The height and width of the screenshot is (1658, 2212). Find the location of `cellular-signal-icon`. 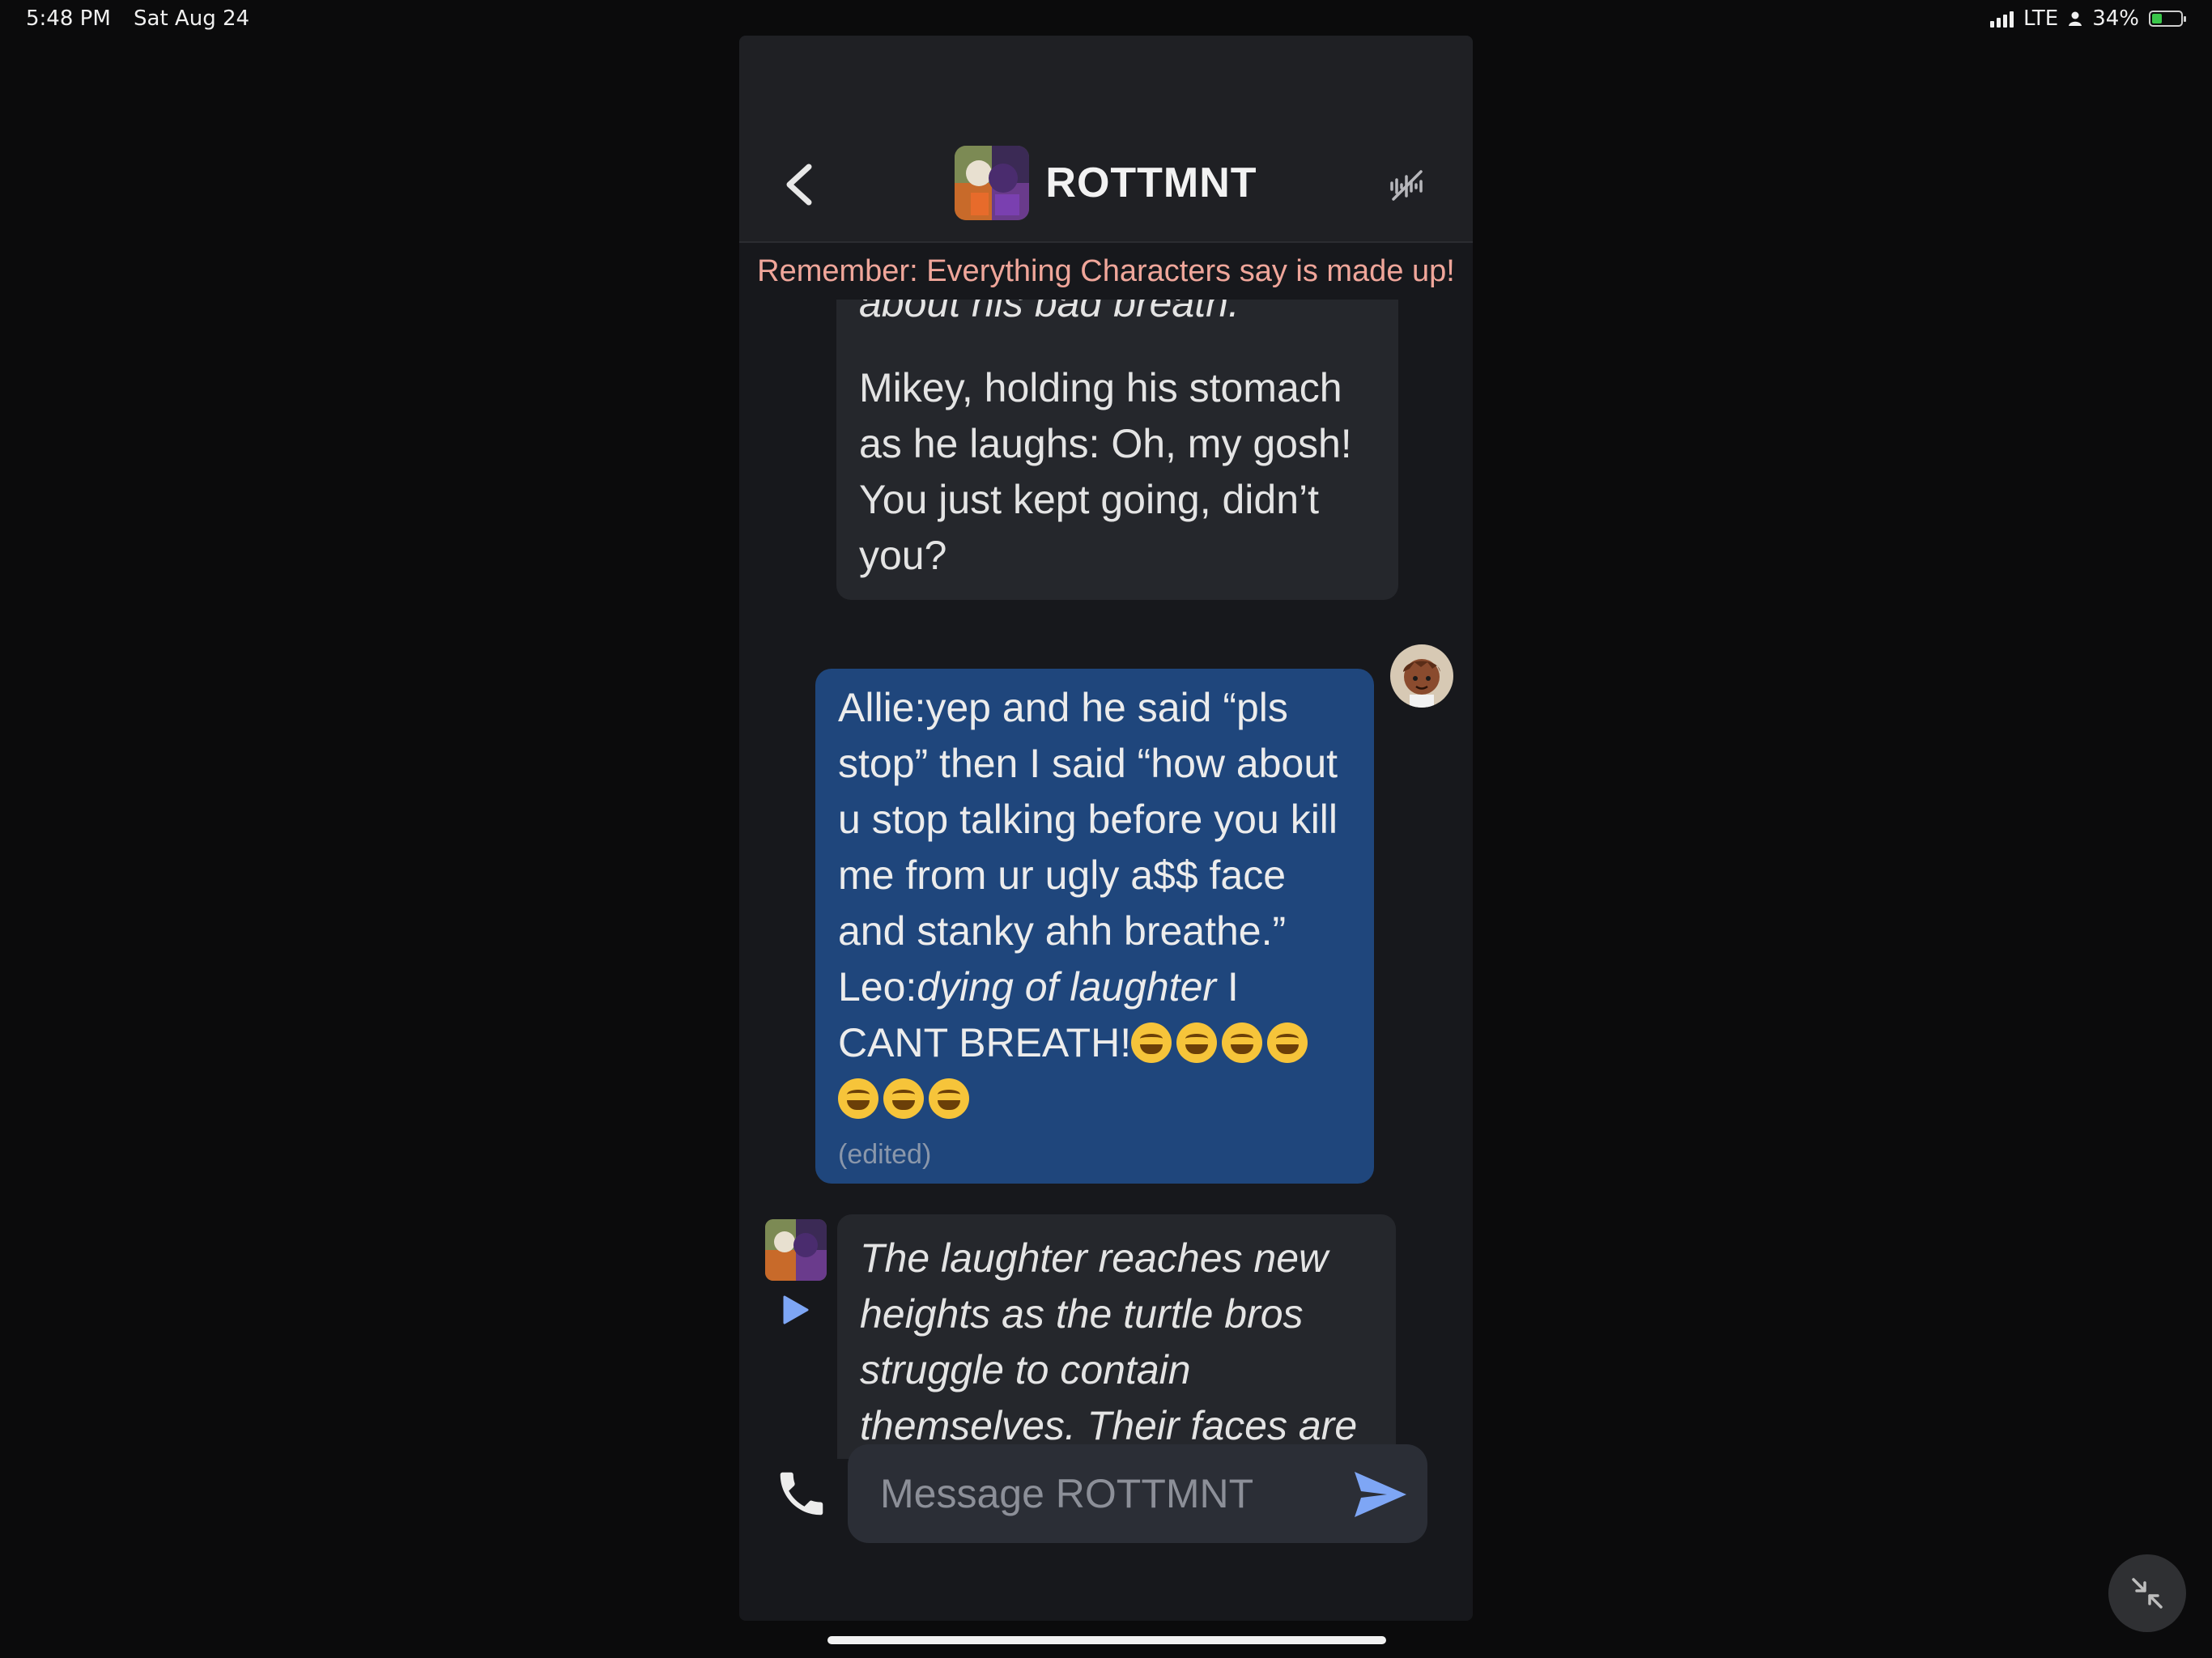

cellular-signal-icon is located at coordinates (2001, 19).